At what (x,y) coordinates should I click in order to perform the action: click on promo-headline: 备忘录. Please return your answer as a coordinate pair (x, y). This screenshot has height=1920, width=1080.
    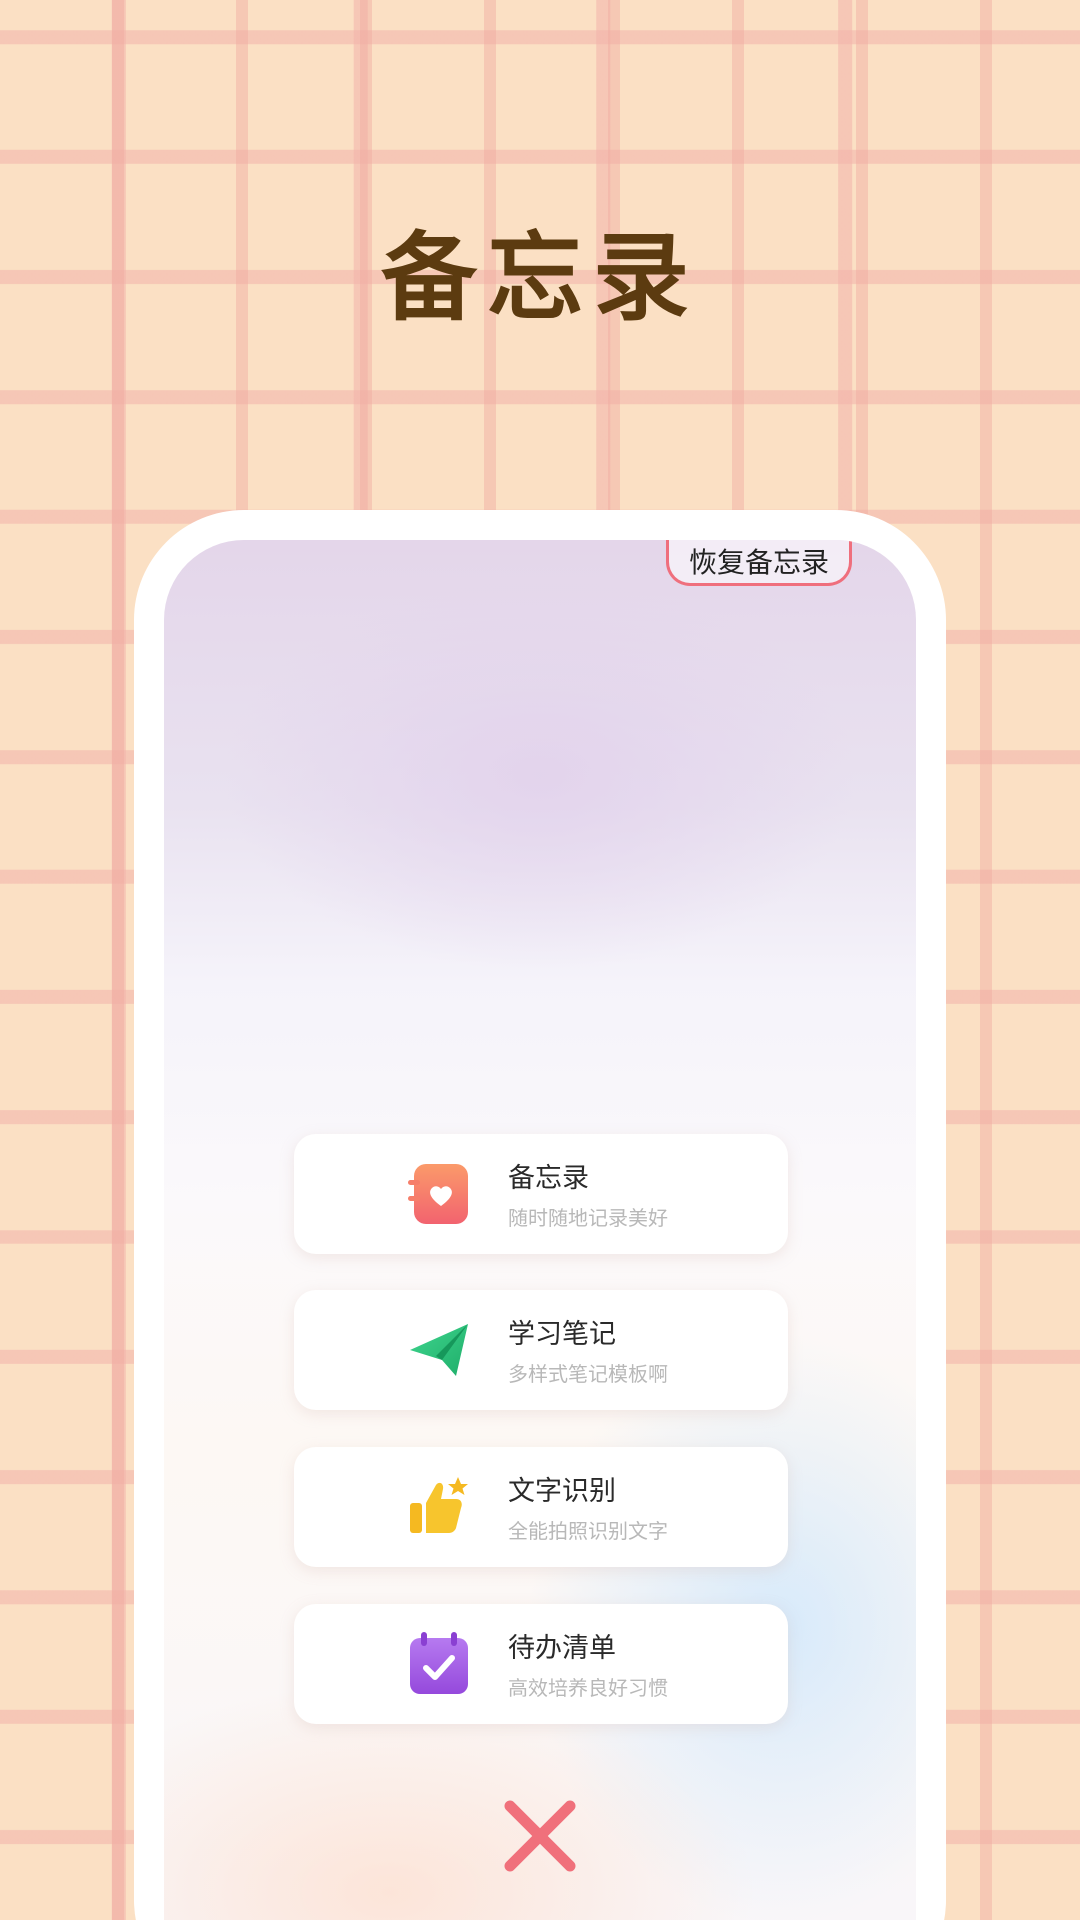
    Looking at the image, I should click on (540, 278).